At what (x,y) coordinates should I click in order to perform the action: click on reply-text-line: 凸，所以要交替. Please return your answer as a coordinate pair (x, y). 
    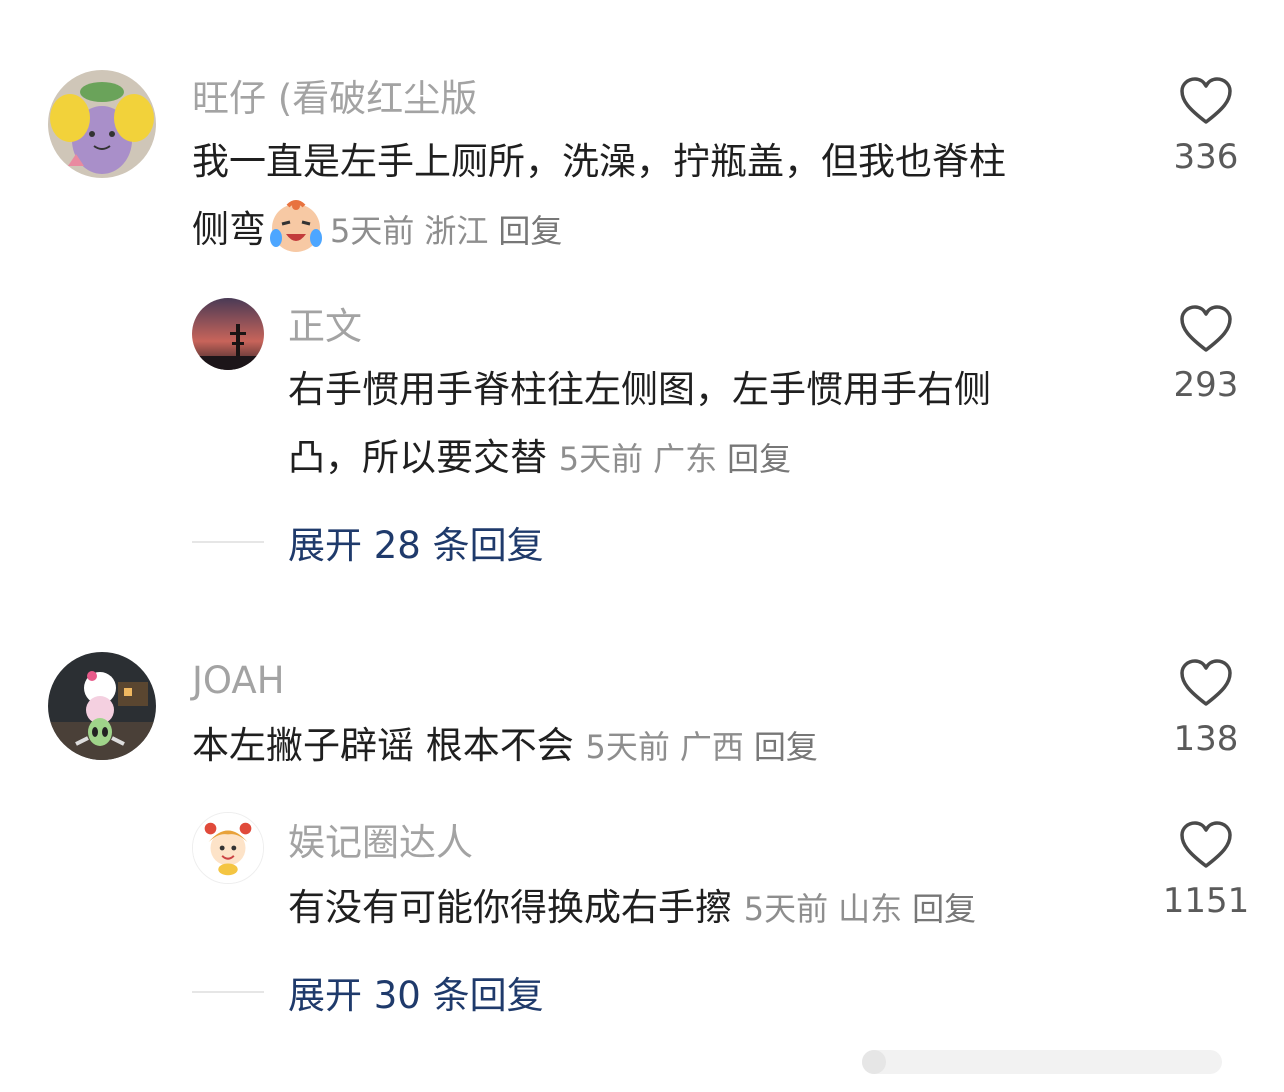
    Looking at the image, I should click on (417, 457).